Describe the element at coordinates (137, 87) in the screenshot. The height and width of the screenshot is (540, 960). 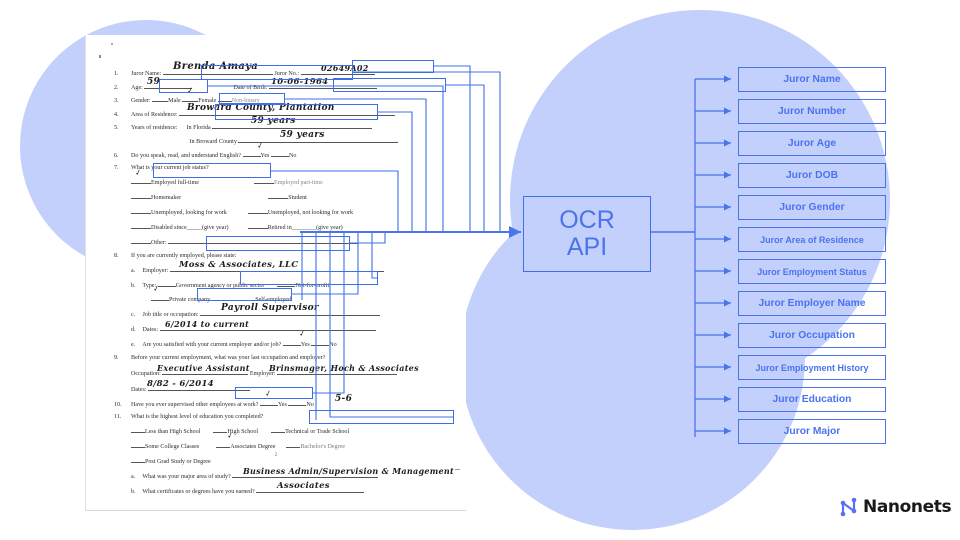
I see `field-label: Age:` at that location.